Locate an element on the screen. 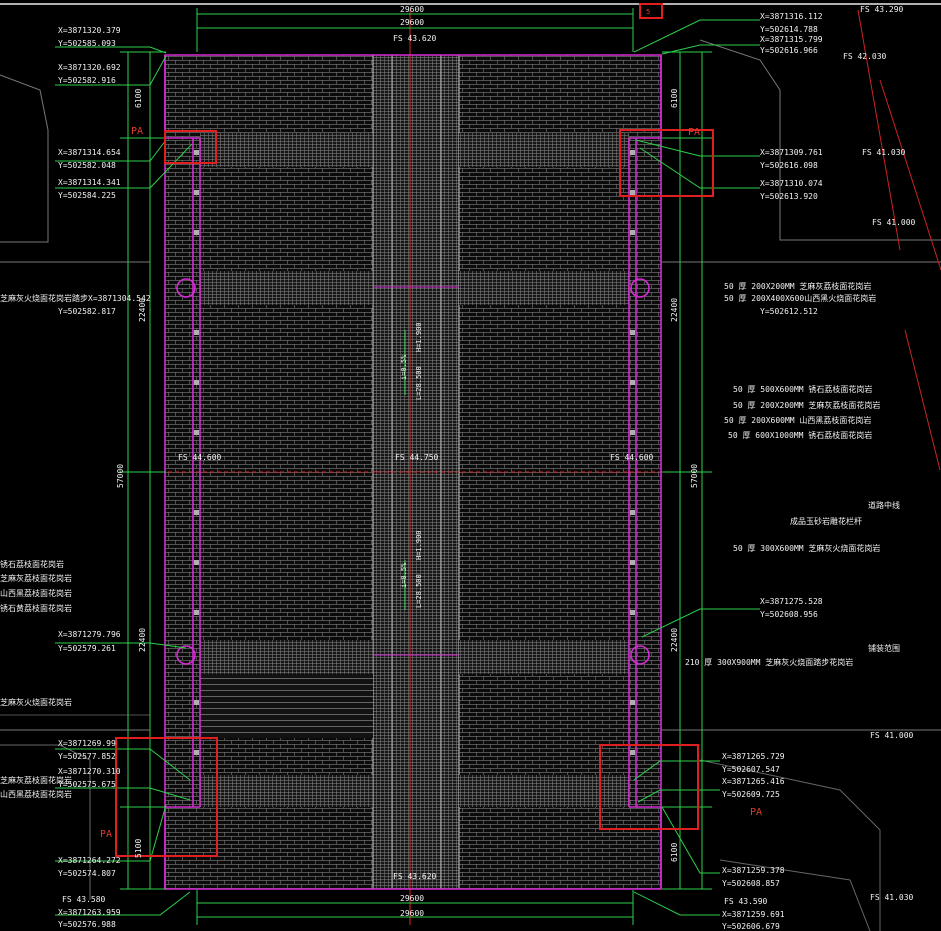 The width and height of the screenshot is (941, 931). note-right-11: 铺装范围 is located at coordinates (884, 648).